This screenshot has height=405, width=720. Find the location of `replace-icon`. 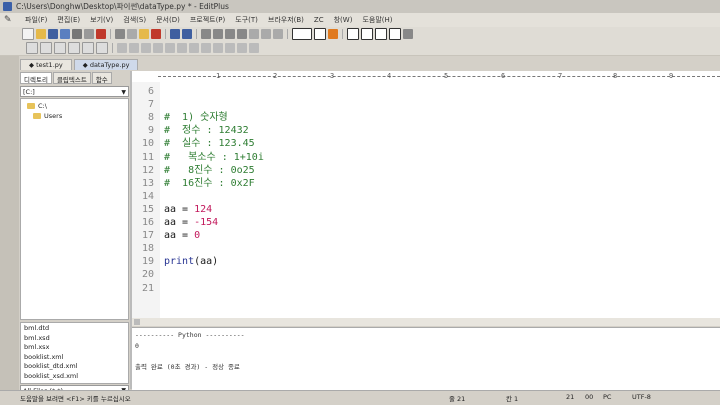

replace-icon is located at coordinates (230, 34).